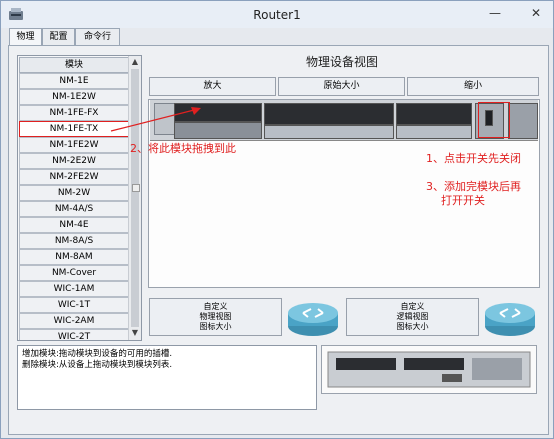  I want to click on title-bar: Router1 — ✕, so click(277, 14).